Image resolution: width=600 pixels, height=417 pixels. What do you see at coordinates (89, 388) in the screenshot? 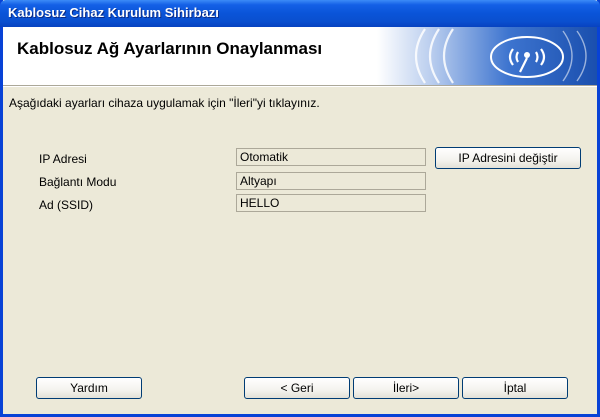
I see `help-button: Yardım` at bounding box center [89, 388].